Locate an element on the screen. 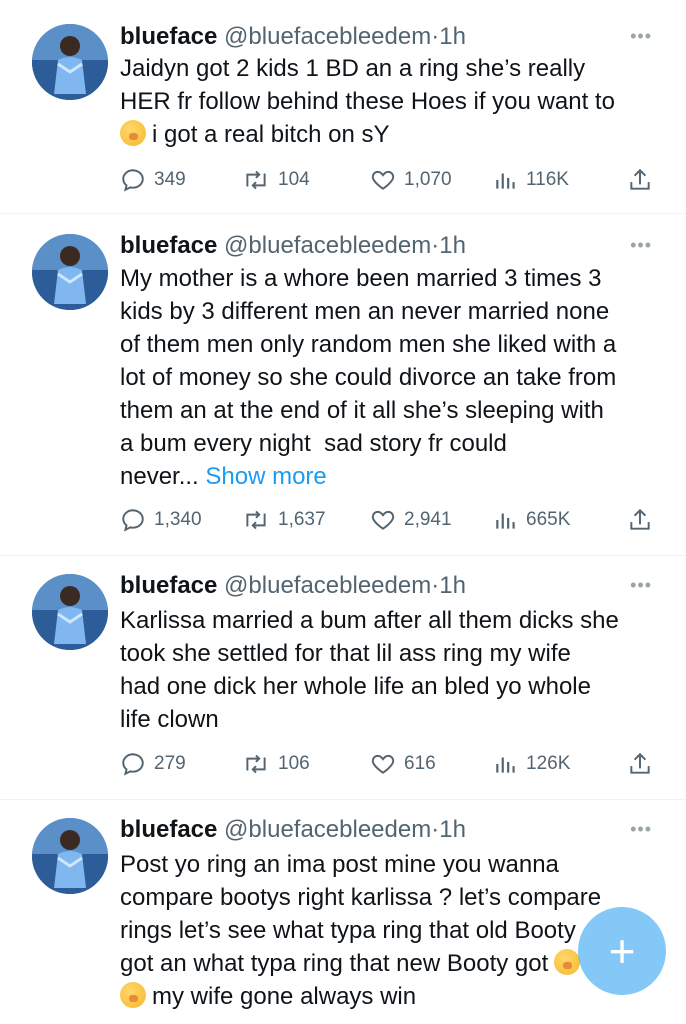  tweet-actions: 279 106 616 126K is located at coordinates (390, 764).